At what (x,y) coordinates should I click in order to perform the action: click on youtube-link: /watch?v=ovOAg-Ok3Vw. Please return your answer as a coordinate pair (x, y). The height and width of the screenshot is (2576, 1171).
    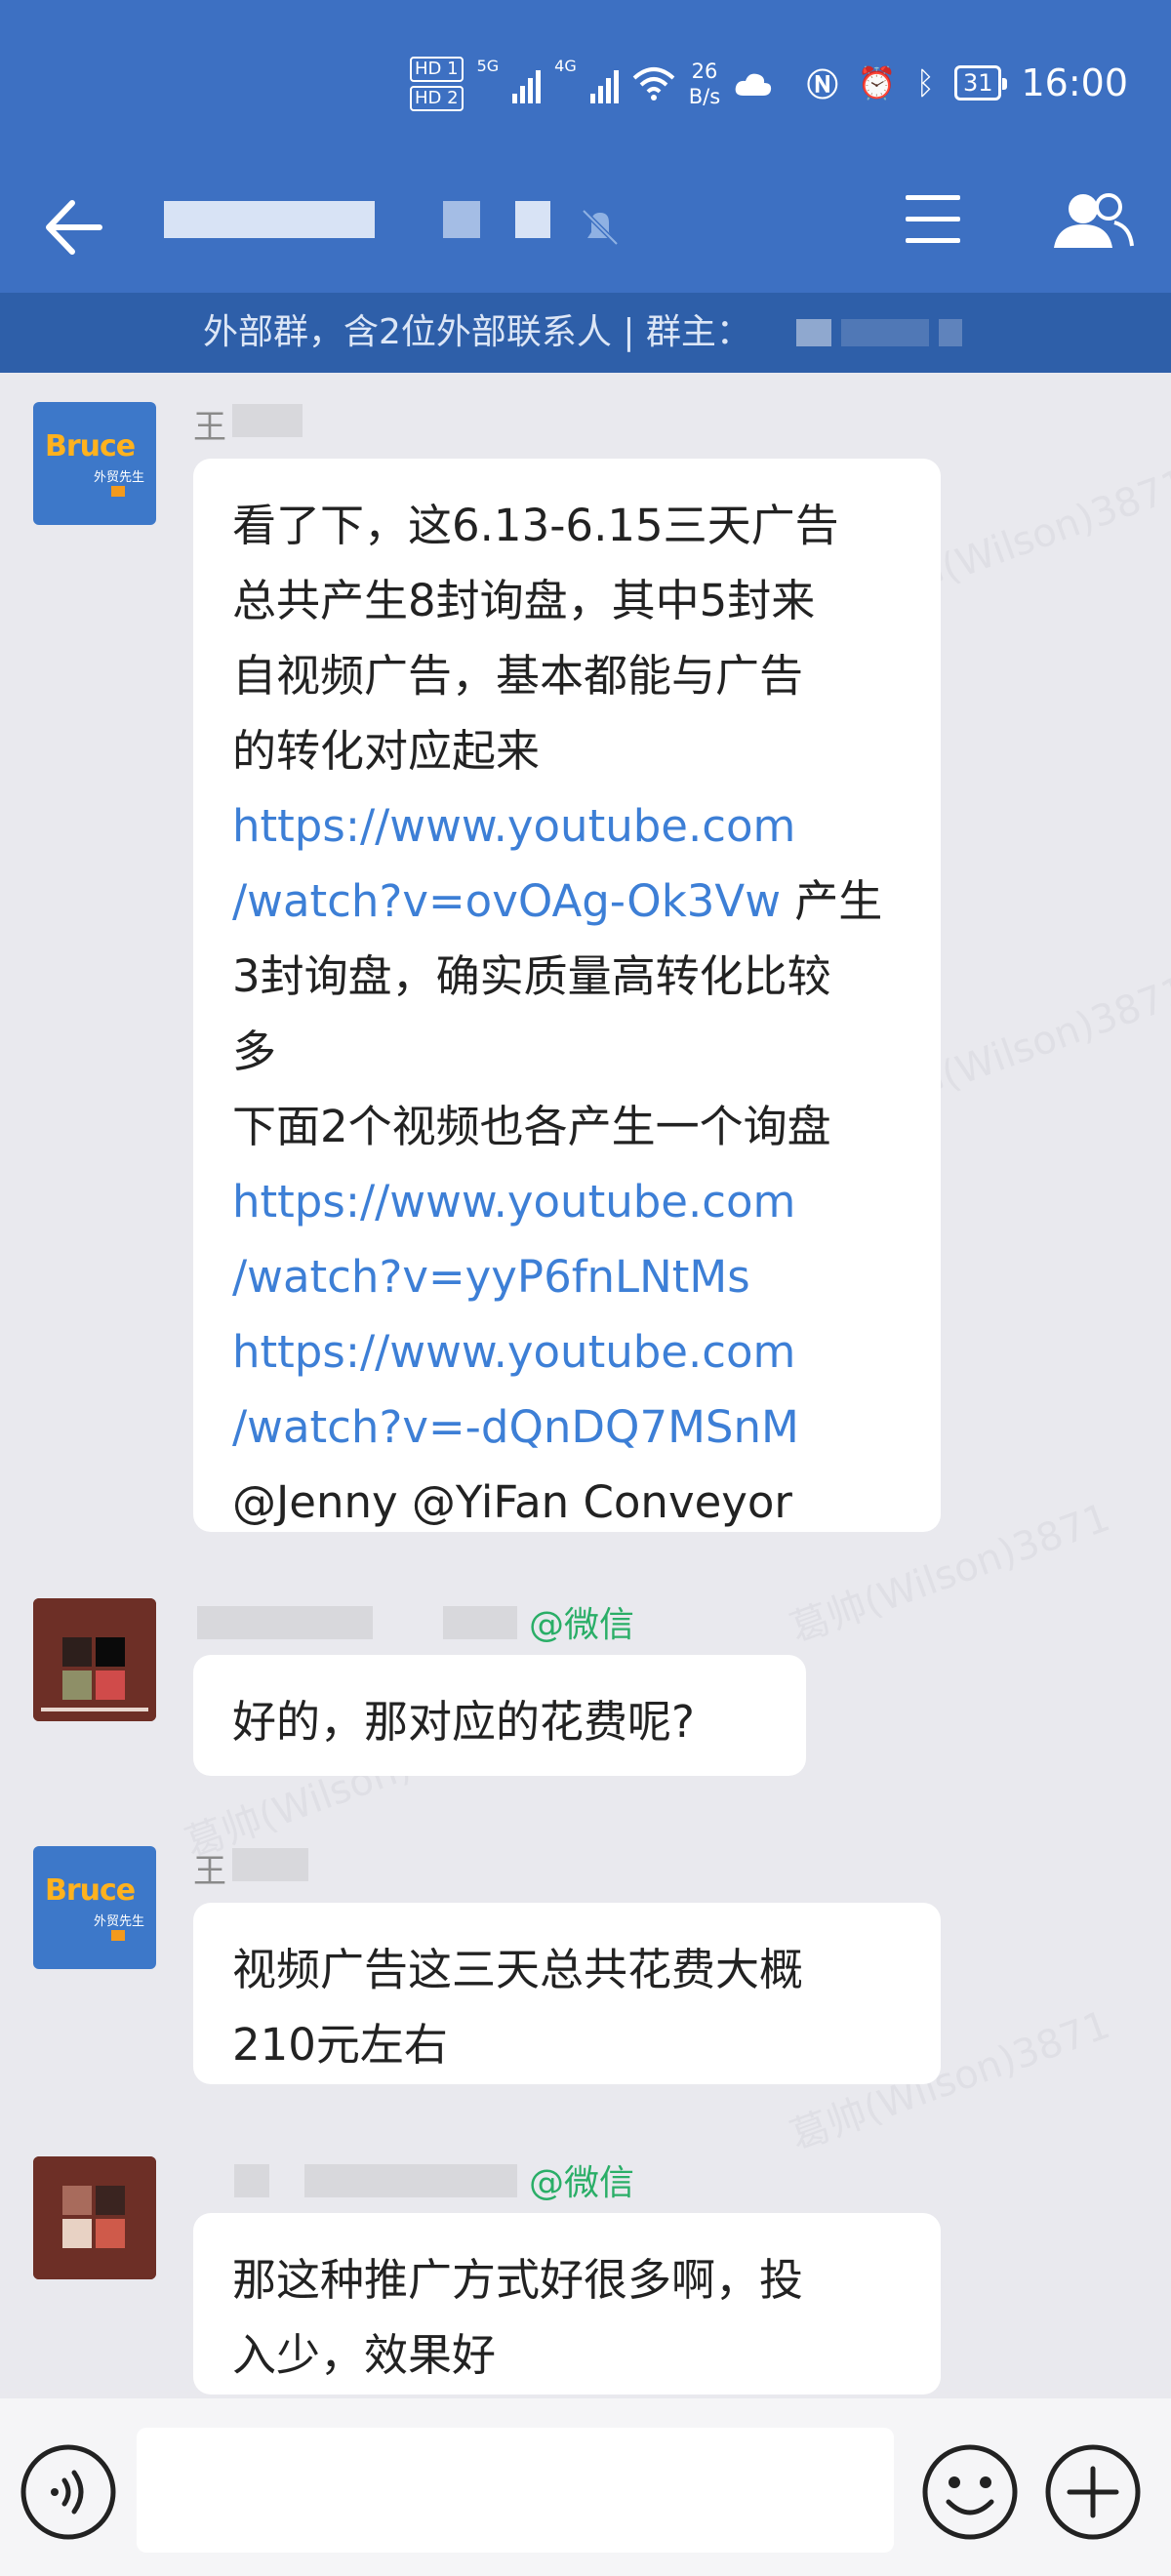
    Looking at the image, I should click on (506, 901).